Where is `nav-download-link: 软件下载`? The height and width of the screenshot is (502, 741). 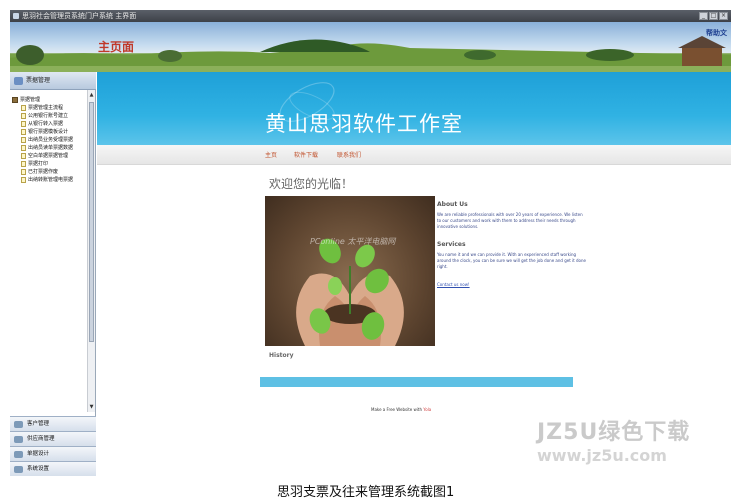 nav-download-link: 软件下载 is located at coordinates (306, 154).